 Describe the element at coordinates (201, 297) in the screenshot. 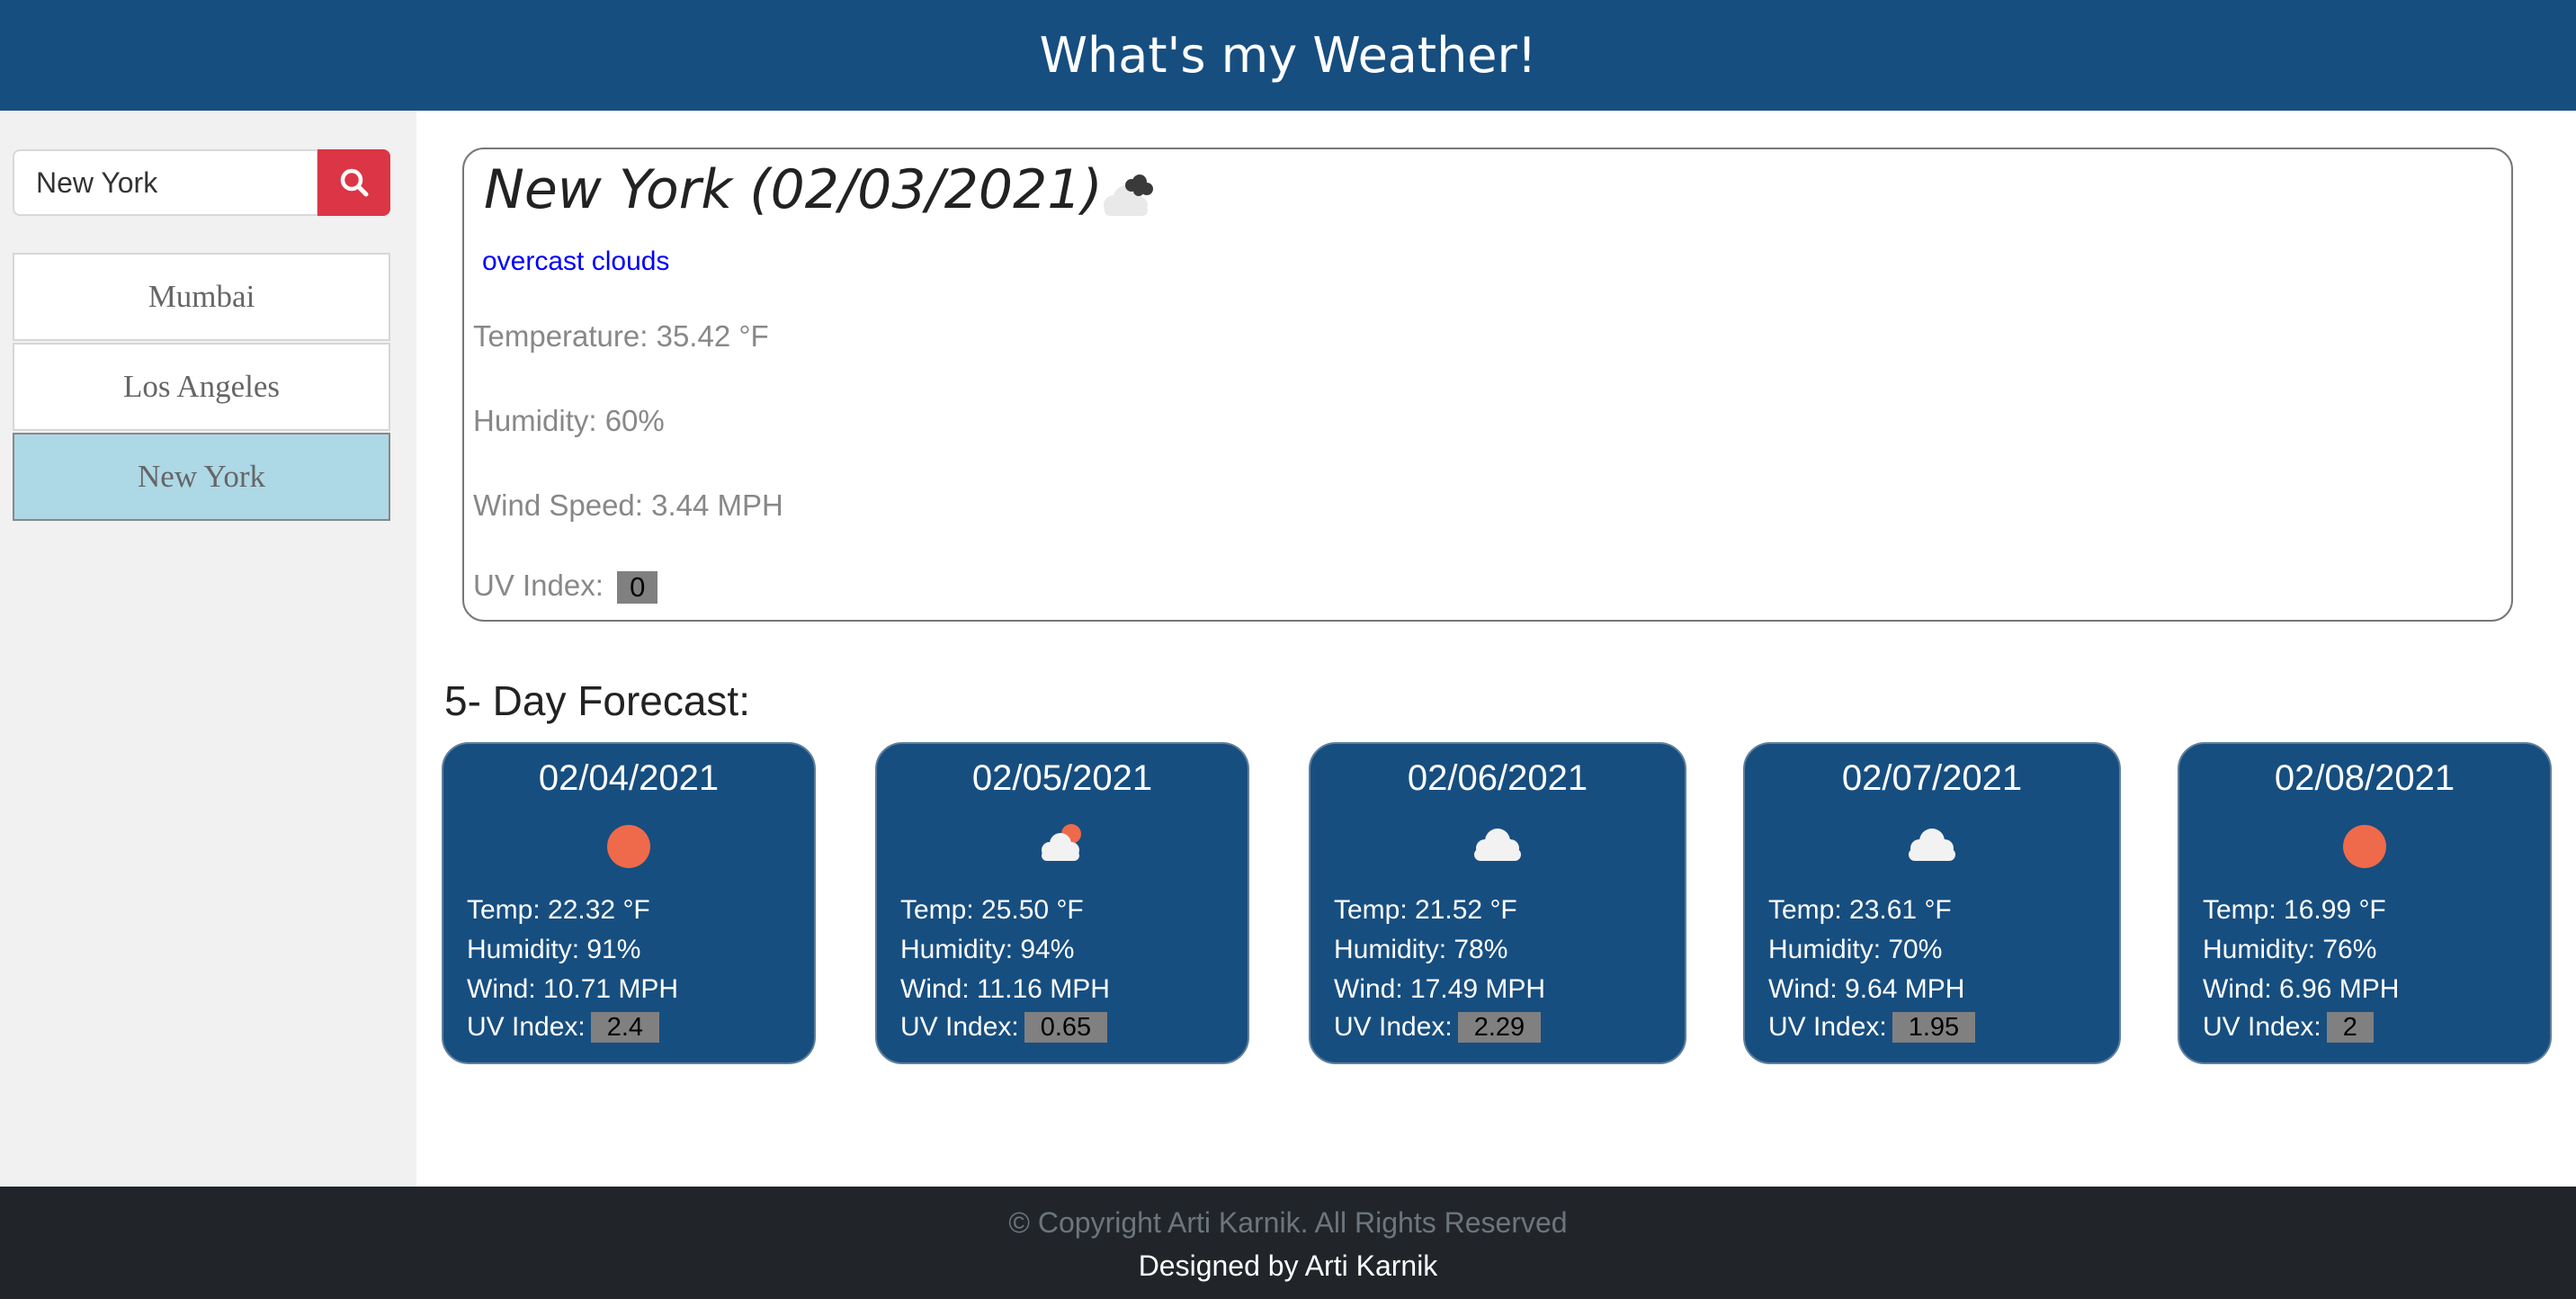

I see `city-item-mumbai: Mumbai` at that location.